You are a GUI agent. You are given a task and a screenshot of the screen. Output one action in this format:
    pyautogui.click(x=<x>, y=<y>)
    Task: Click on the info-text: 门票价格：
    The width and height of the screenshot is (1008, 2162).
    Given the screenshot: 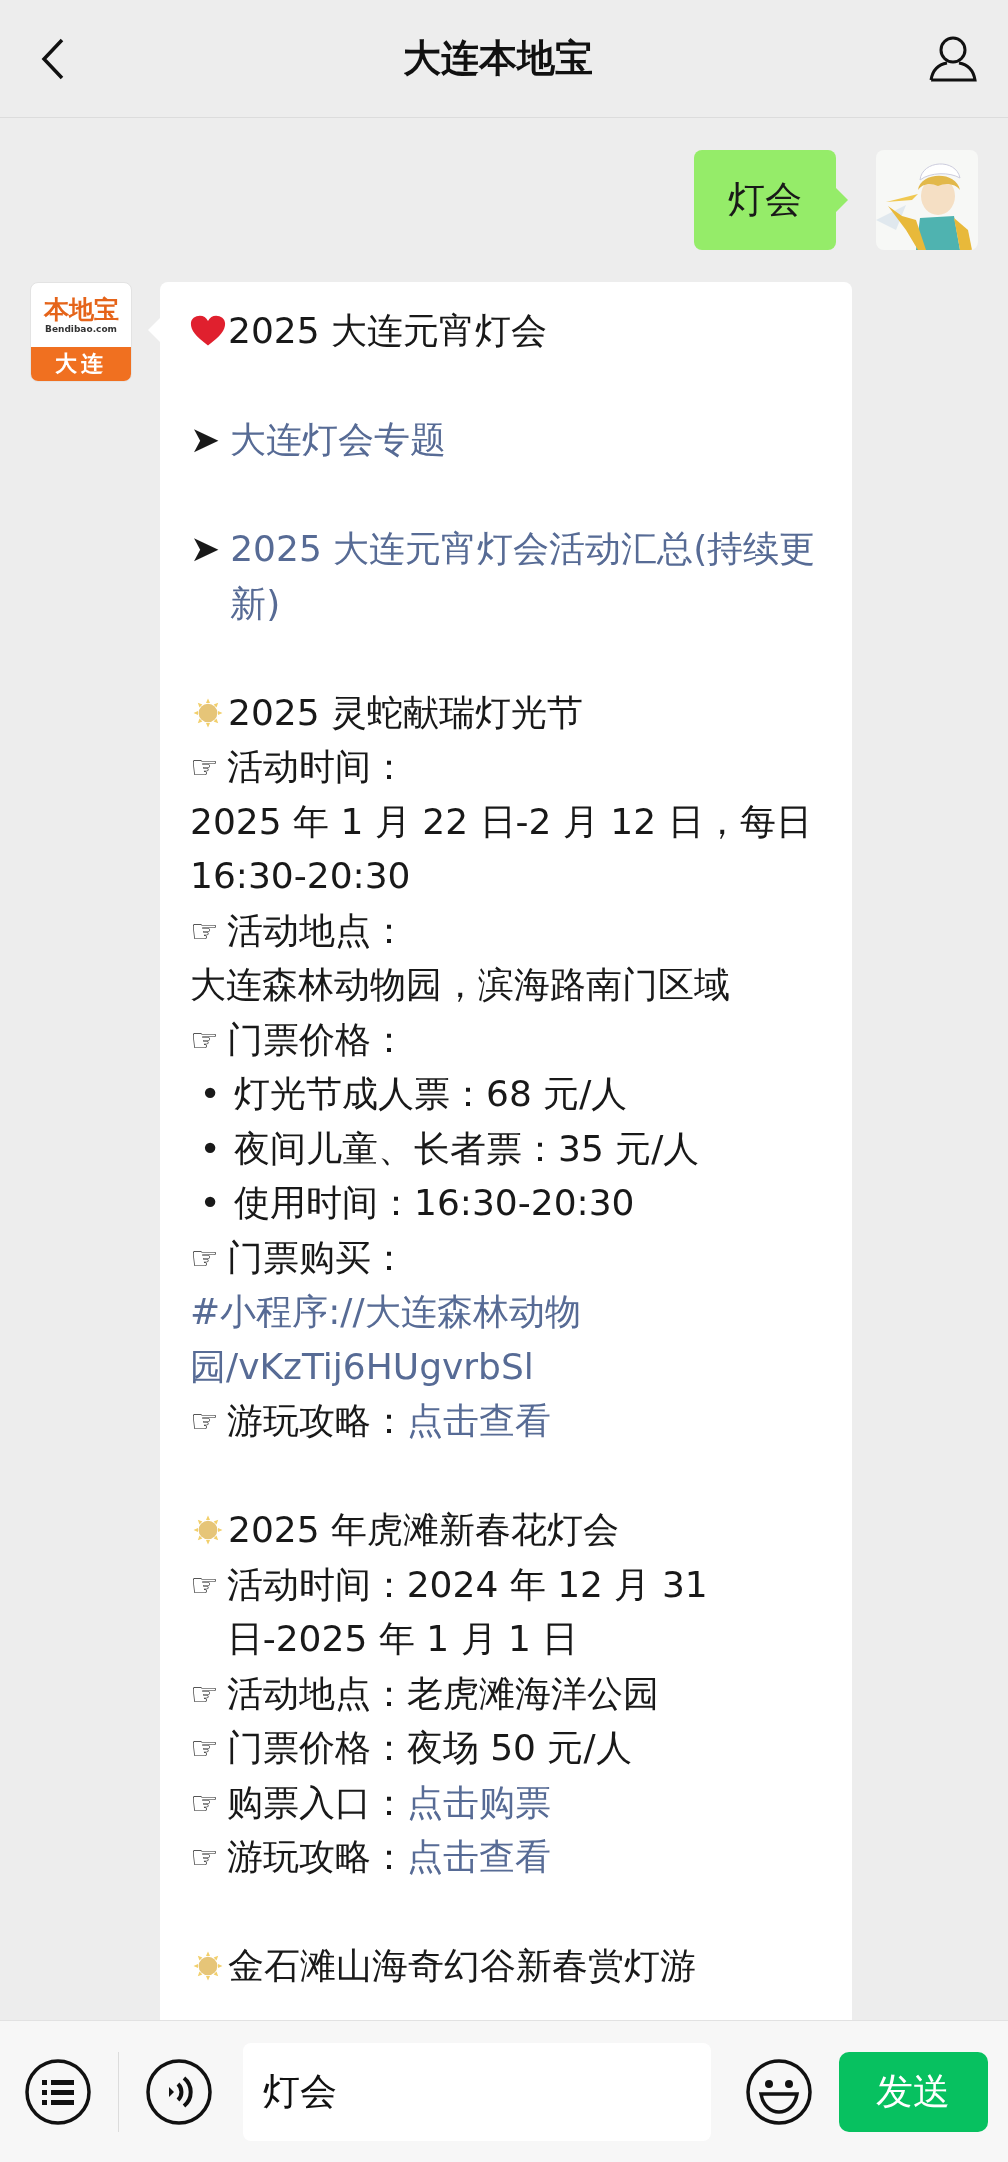 What is the action you would take?
    pyautogui.click(x=317, y=1039)
    